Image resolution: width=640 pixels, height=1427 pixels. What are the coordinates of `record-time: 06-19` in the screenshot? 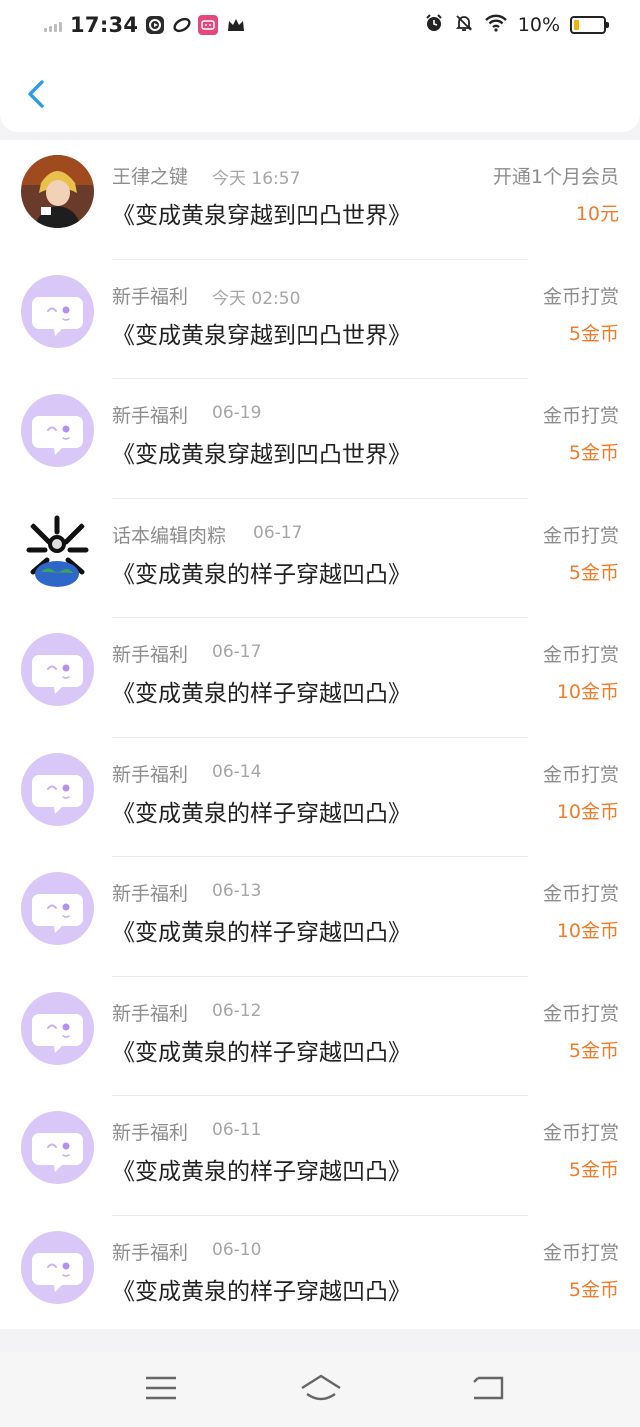 It's located at (237, 413).